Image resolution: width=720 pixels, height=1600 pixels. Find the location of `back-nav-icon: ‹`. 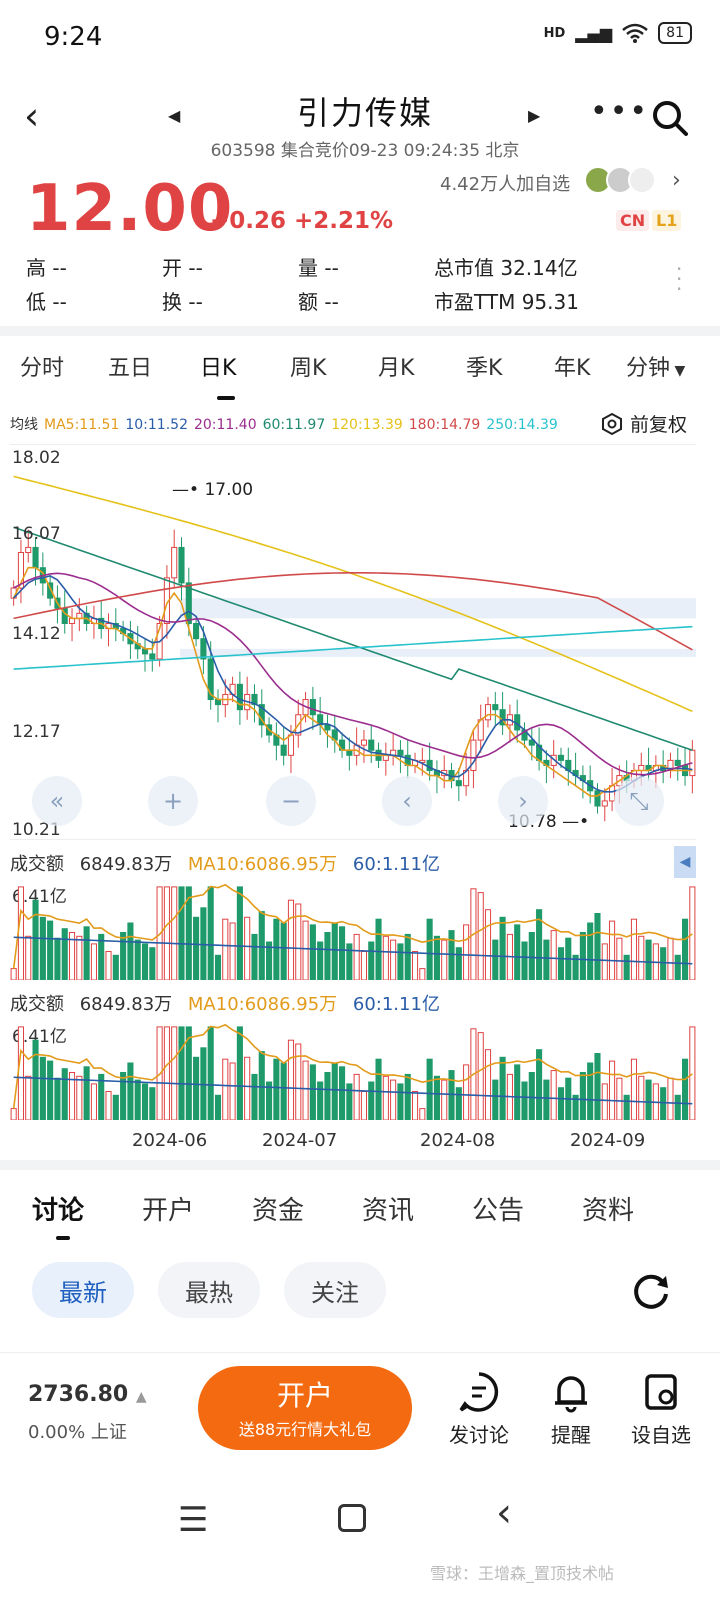

back-nav-icon: ‹ is located at coordinates (504, 1513).